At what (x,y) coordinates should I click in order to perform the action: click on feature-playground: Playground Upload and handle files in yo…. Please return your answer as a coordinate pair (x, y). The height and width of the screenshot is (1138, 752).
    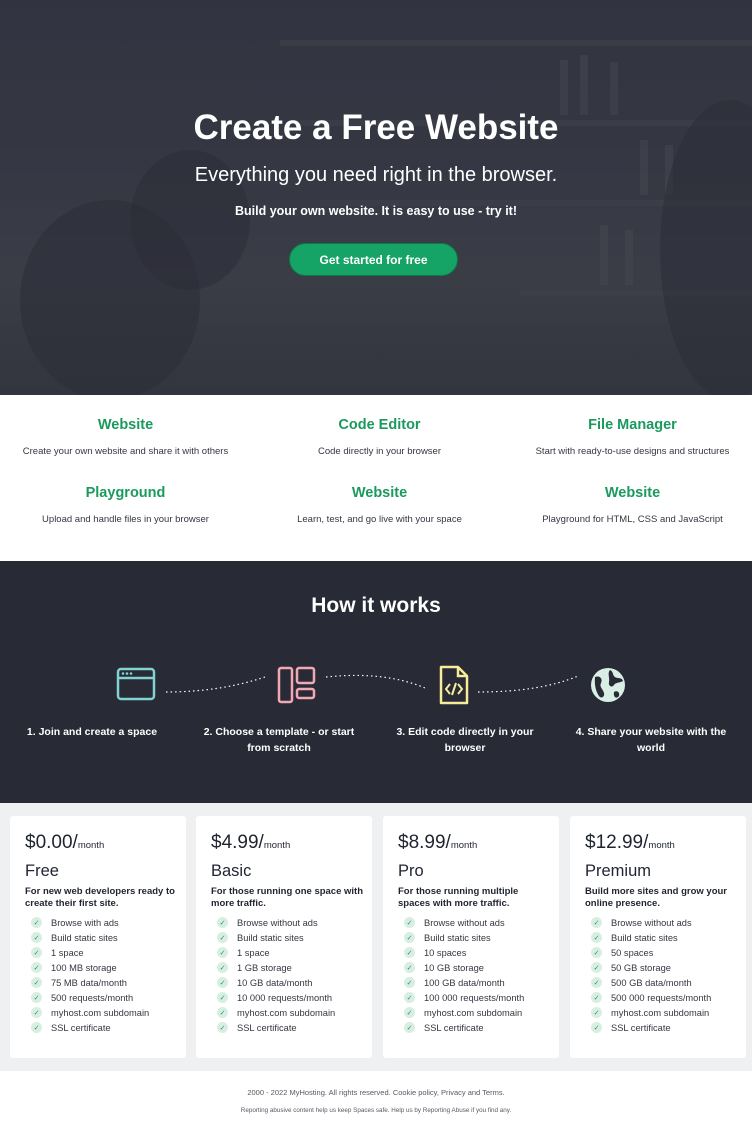
    Looking at the image, I should click on (125, 505).